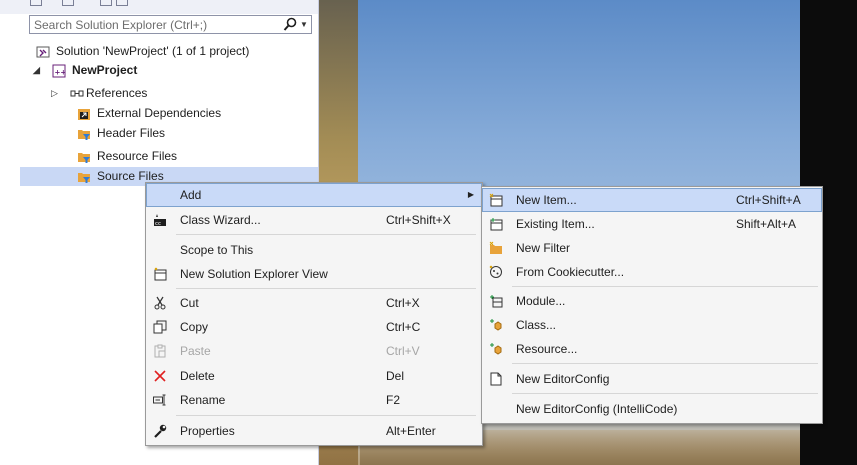 This screenshot has width=857, height=465. I want to click on solution-icon, so click(43, 52).